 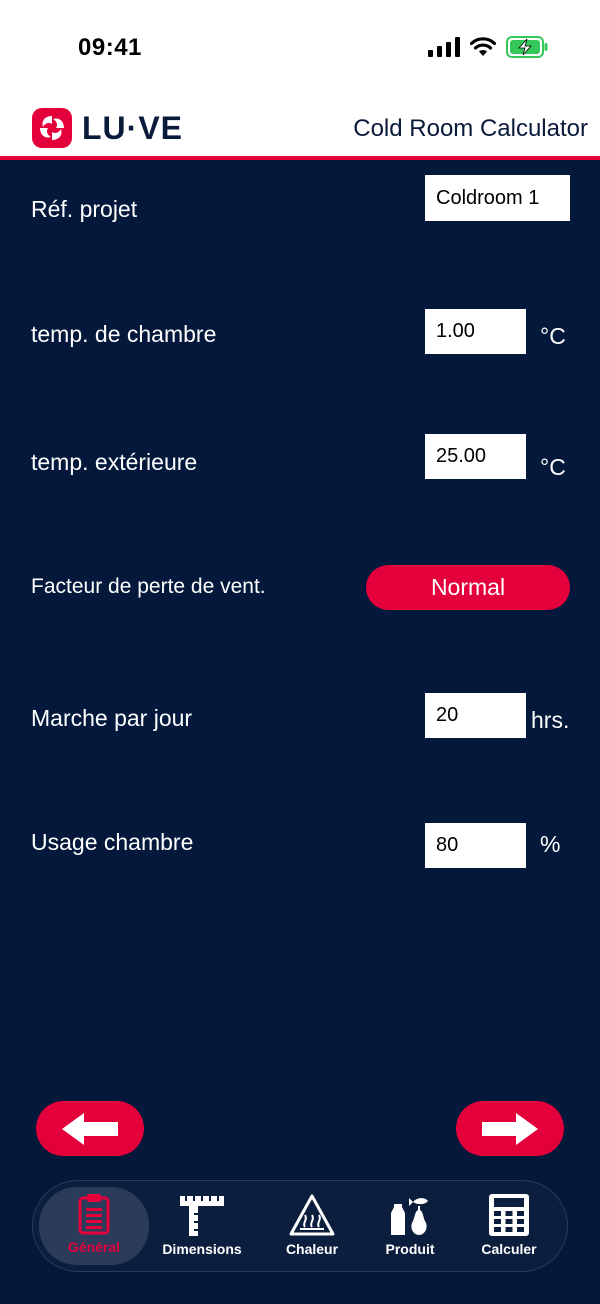 I want to click on tab-chaleur: Chaleur, so click(x=312, y=1226).